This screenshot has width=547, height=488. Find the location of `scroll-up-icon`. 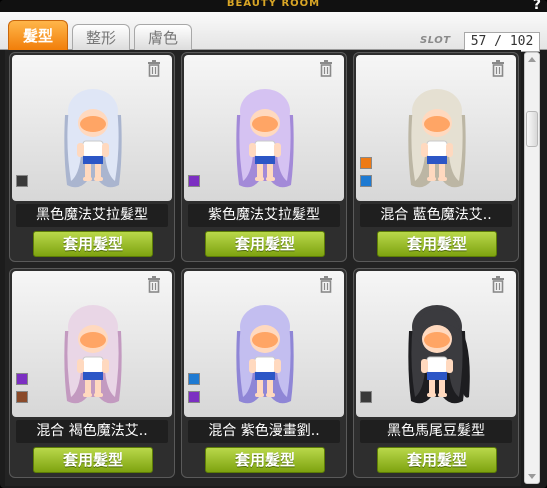

scroll-up-icon is located at coordinates (532, 60).